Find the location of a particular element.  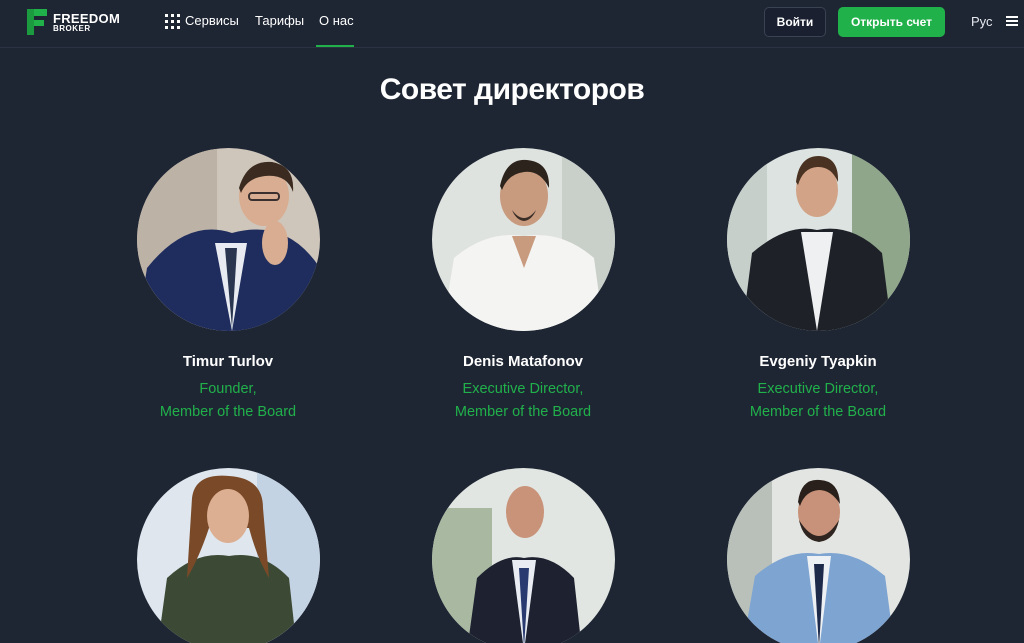

open-account-button: Открыть счет is located at coordinates (891, 22).